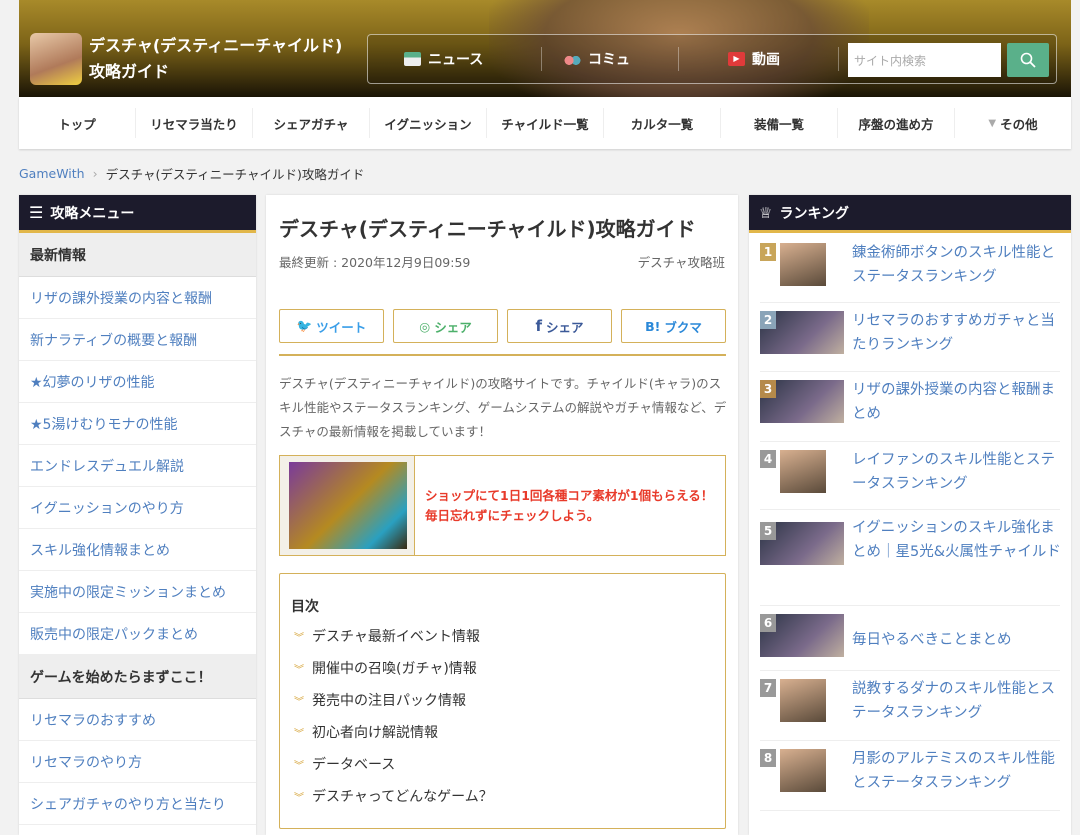 This screenshot has width=1080, height=835. I want to click on menu-section-header: 最新情報, so click(137, 255).